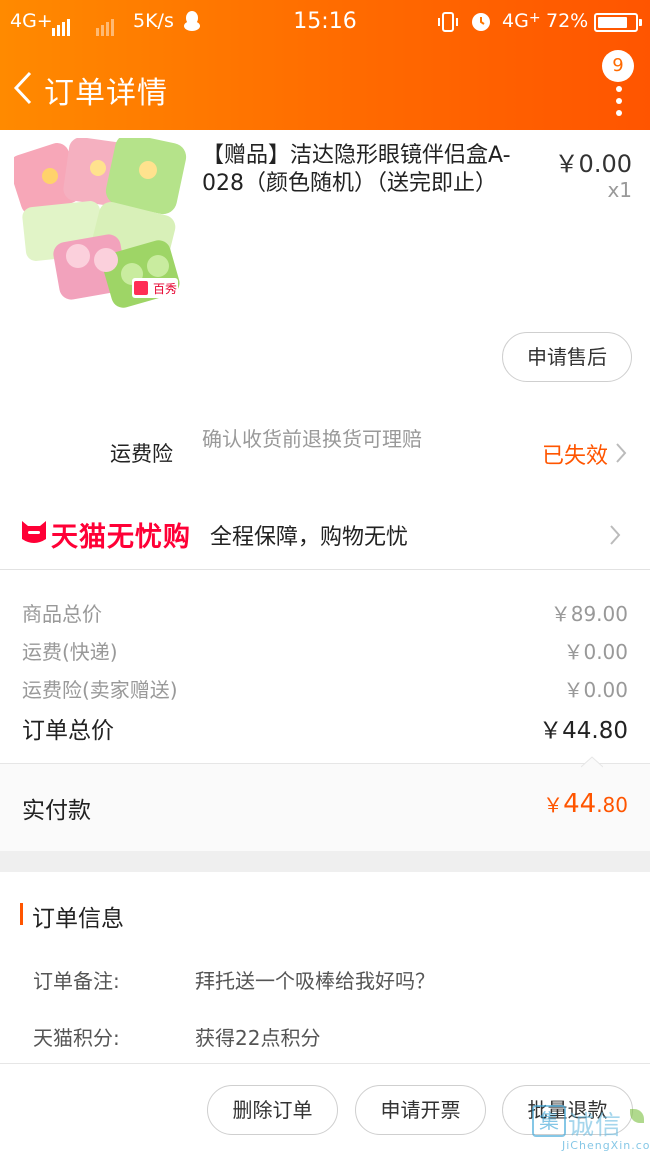 The height and width of the screenshot is (1155, 650). What do you see at coordinates (593, 164) in the screenshot?
I see `product-price: ￥0.00` at bounding box center [593, 164].